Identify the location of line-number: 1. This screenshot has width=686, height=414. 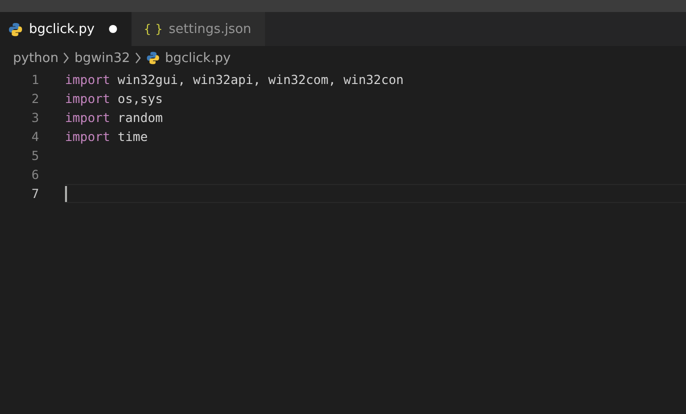
(35, 80).